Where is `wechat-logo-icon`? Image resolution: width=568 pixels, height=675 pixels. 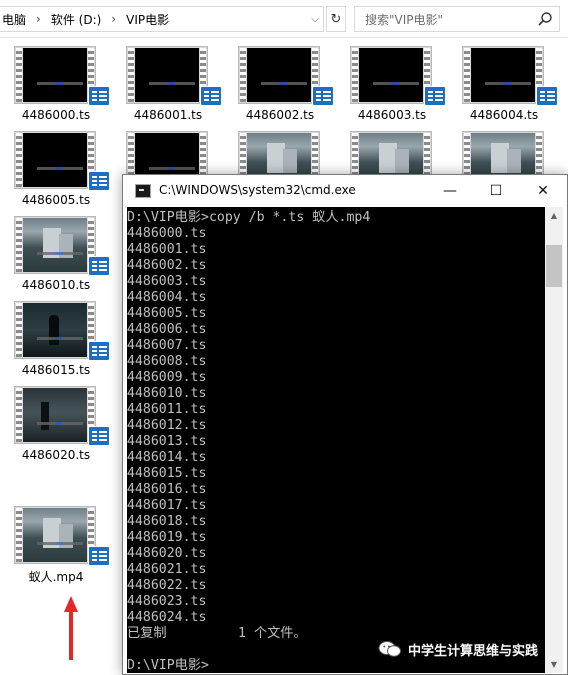
wechat-logo-icon is located at coordinates (389, 649).